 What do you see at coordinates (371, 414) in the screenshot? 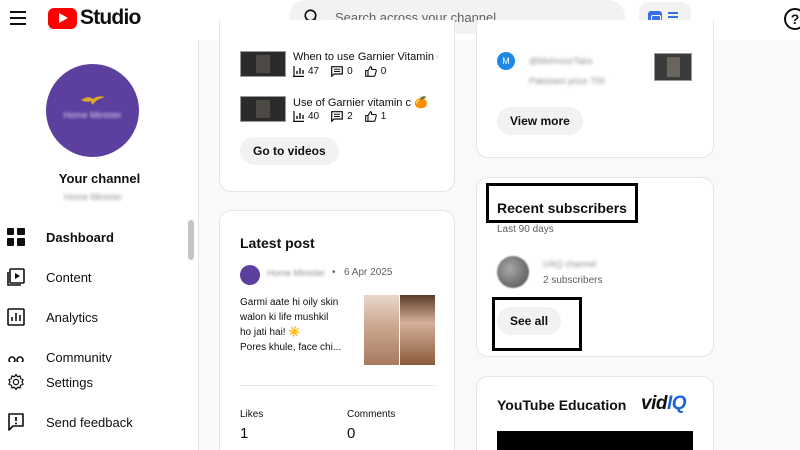
I see `comments-label: Comments` at bounding box center [371, 414].